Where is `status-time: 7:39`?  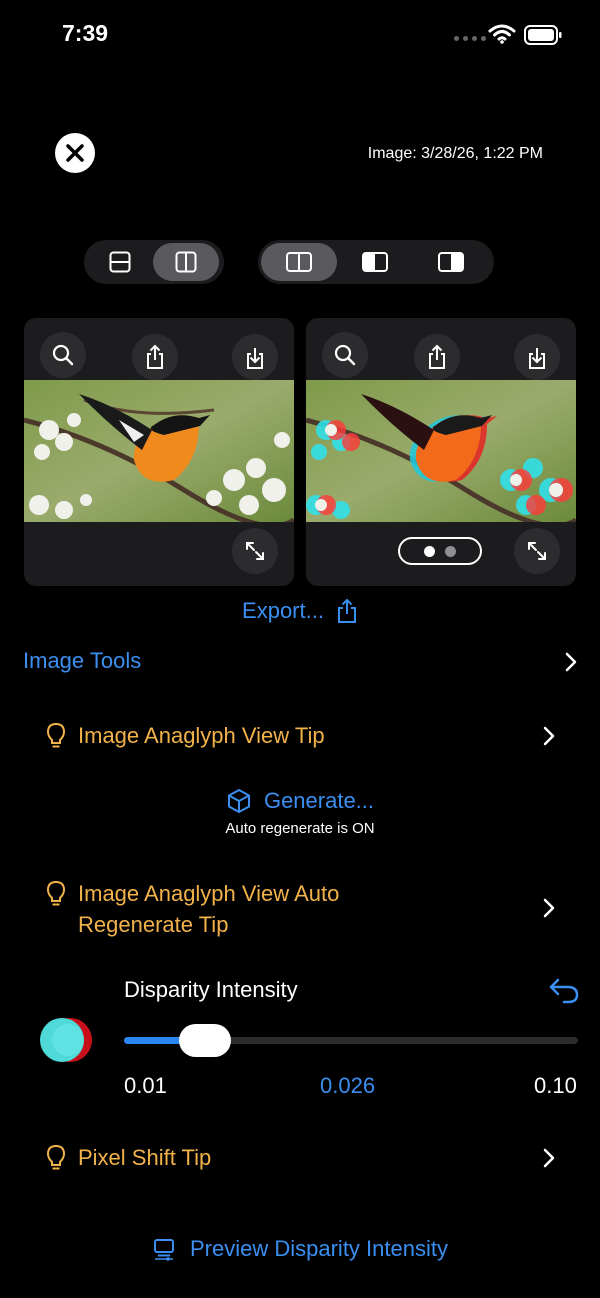 status-time: 7:39 is located at coordinates (85, 33).